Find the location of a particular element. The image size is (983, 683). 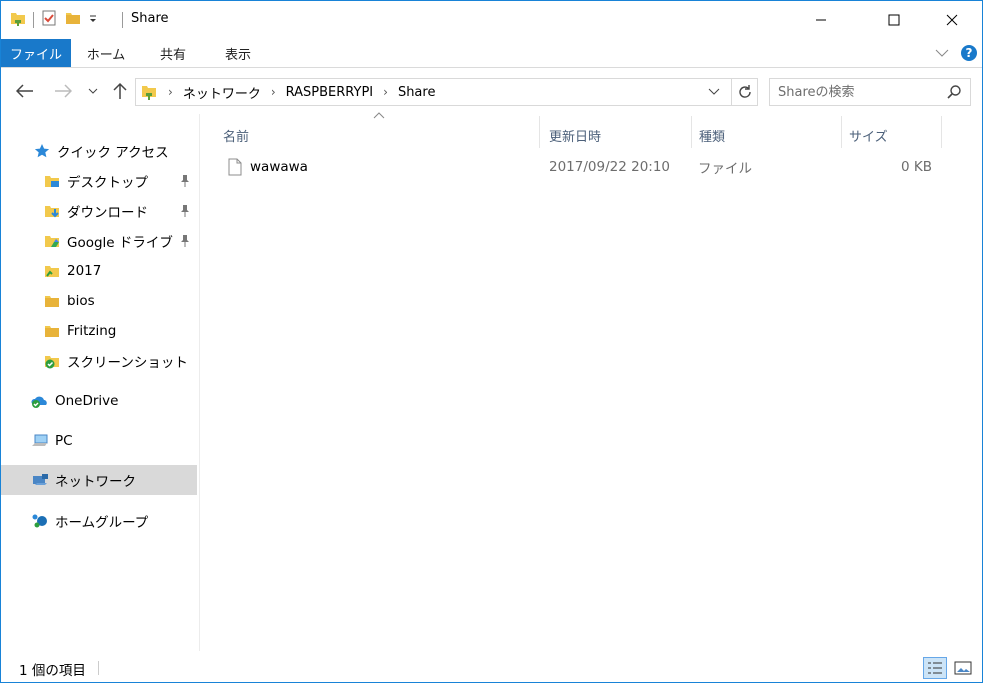

star-icon is located at coordinates (42, 151).